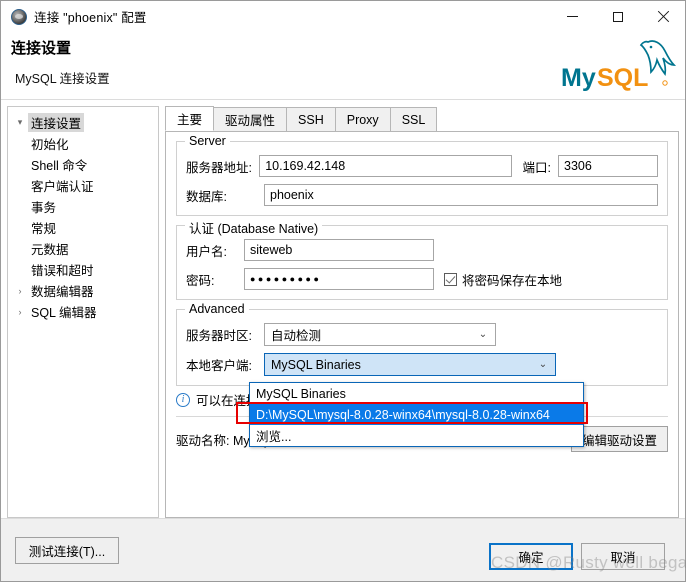 The image size is (686, 582). I want to click on svg-text: My, so click(578, 78).